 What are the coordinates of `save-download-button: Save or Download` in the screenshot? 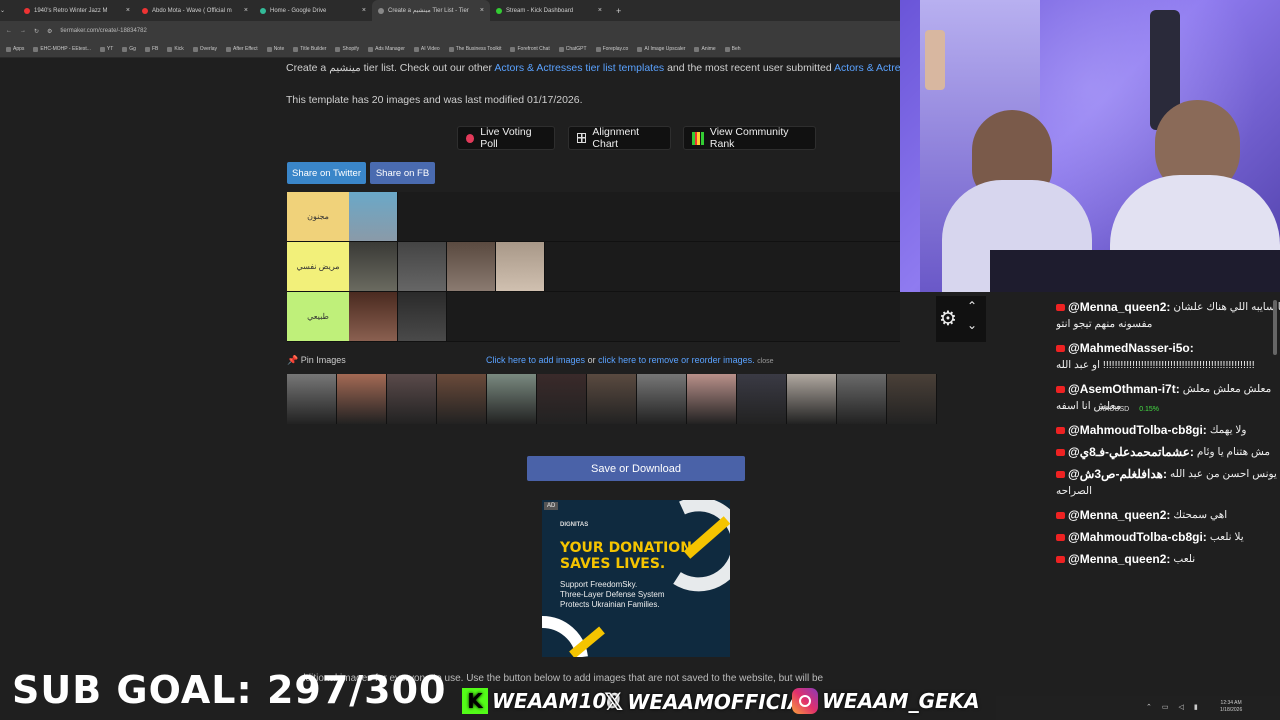 It's located at (636, 468).